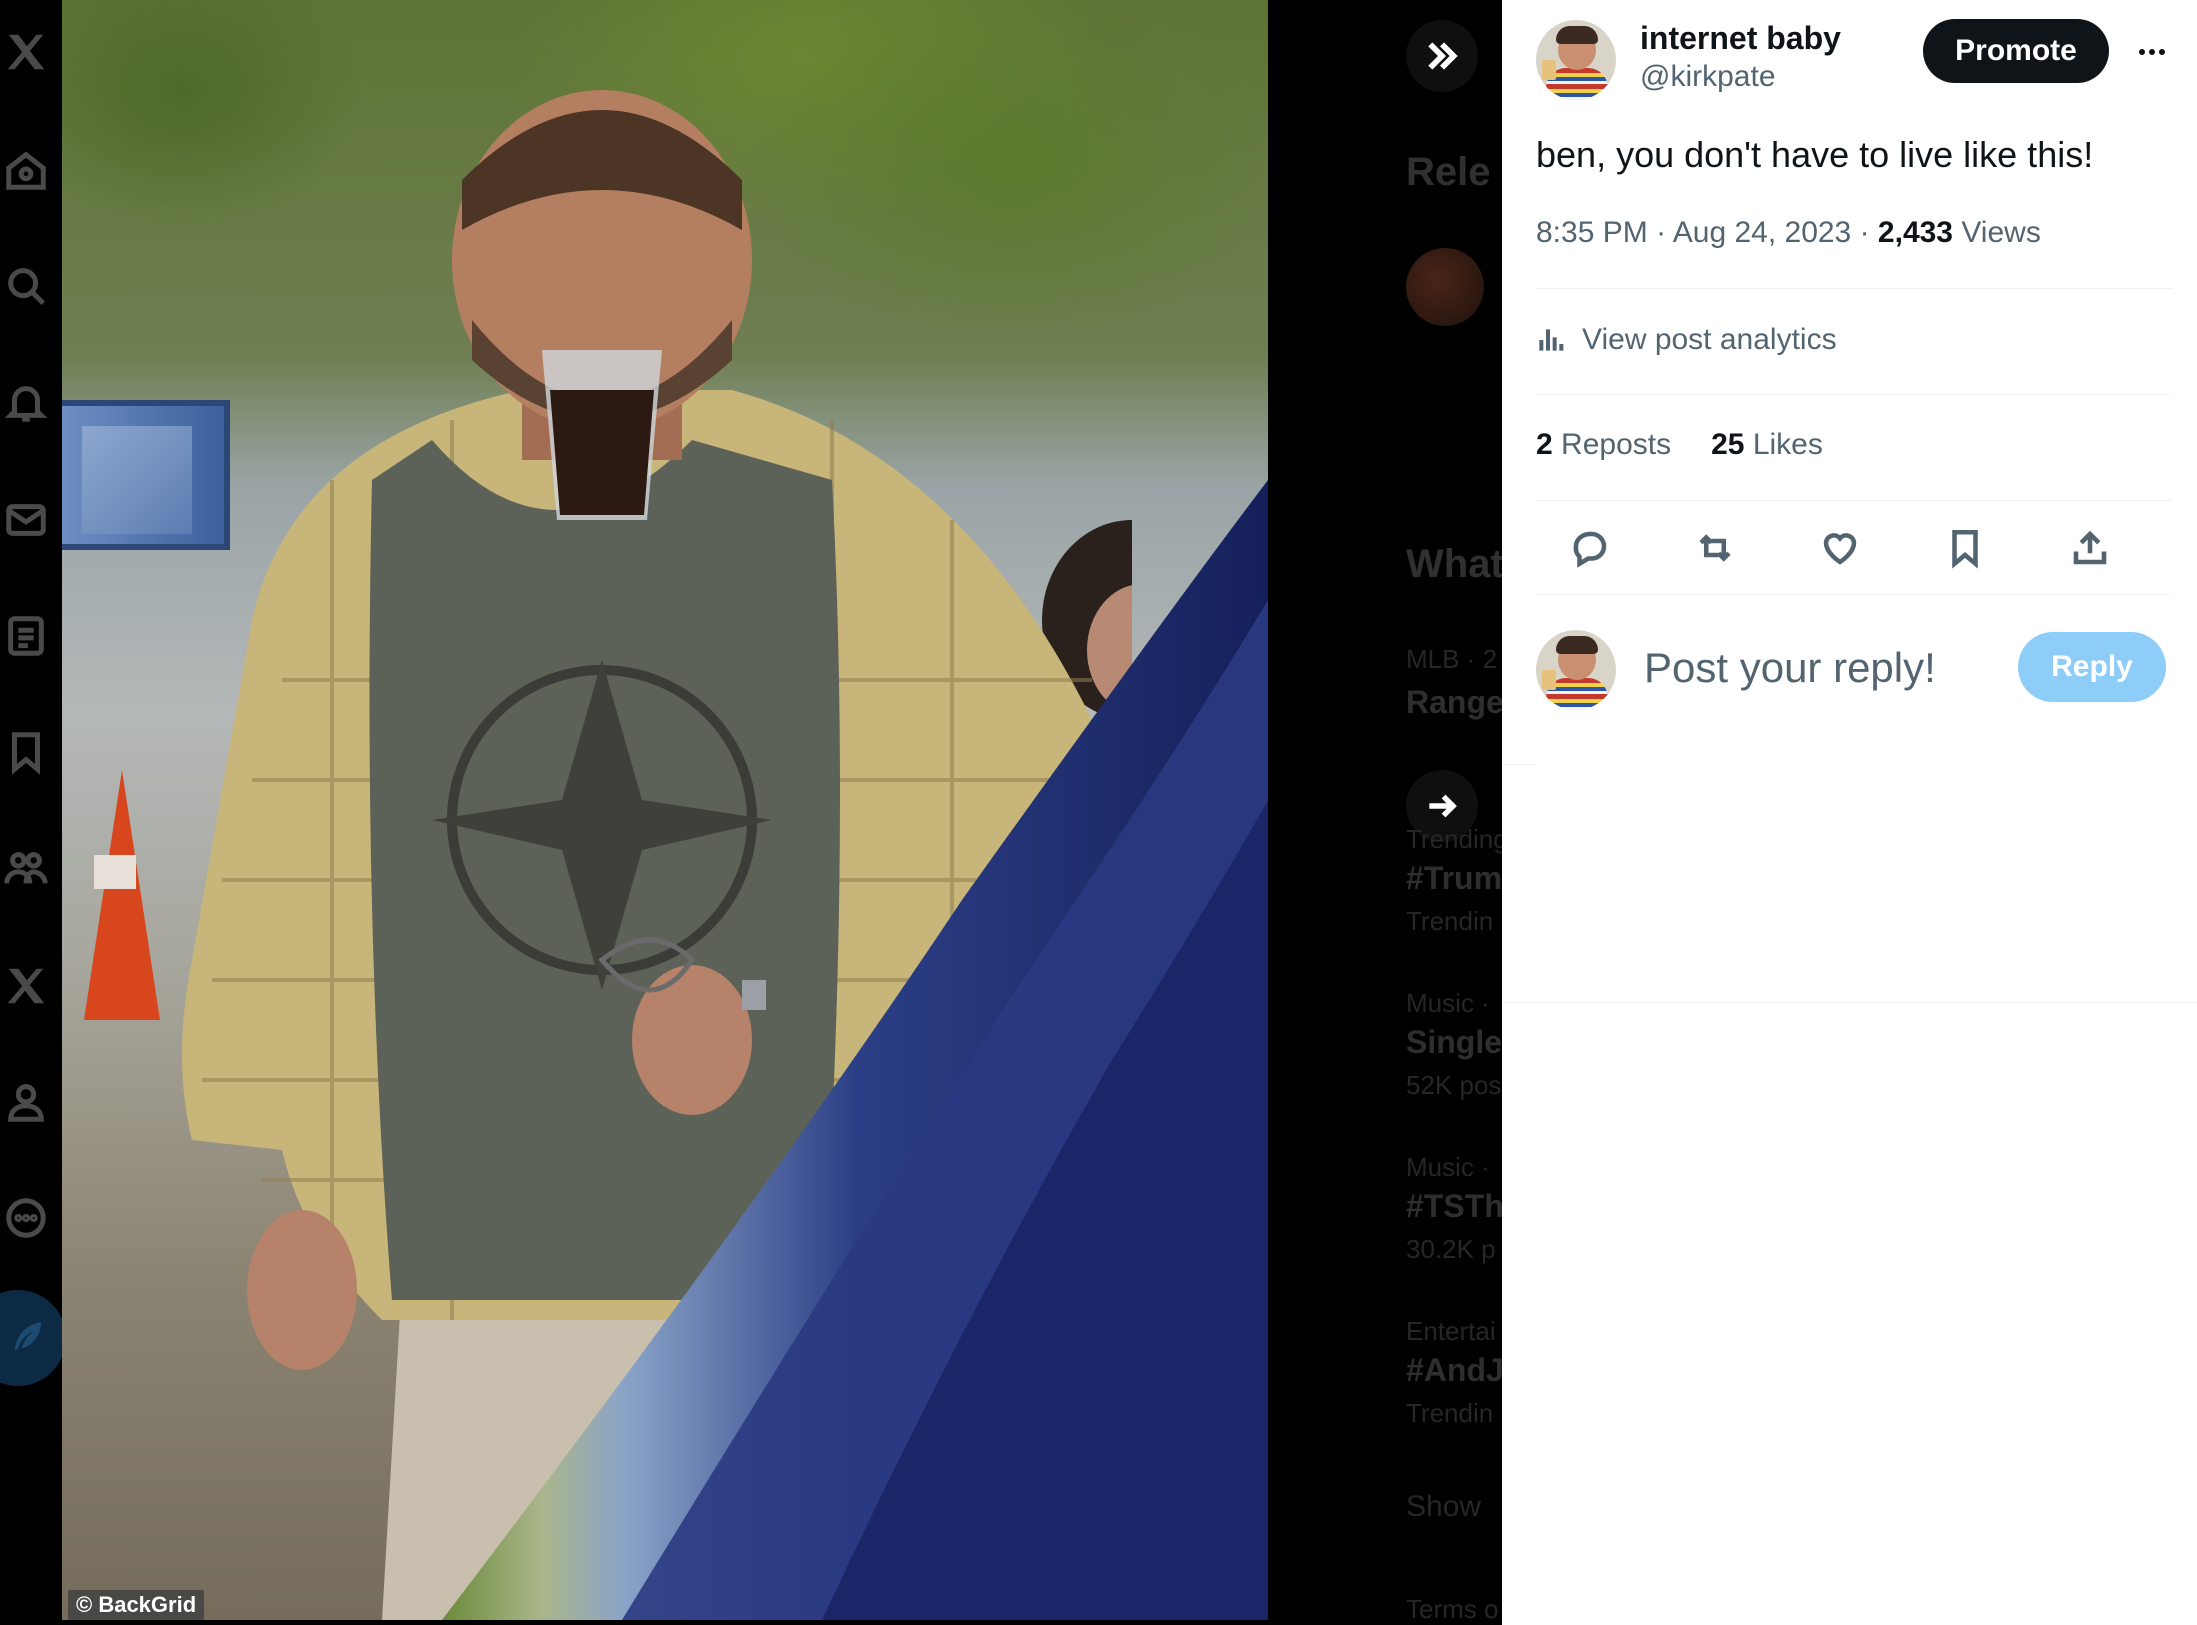 This screenshot has height=1625, width=2197. What do you see at coordinates (1454, 1609) in the screenshot?
I see `terms-link: Terms o` at bounding box center [1454, 1609].